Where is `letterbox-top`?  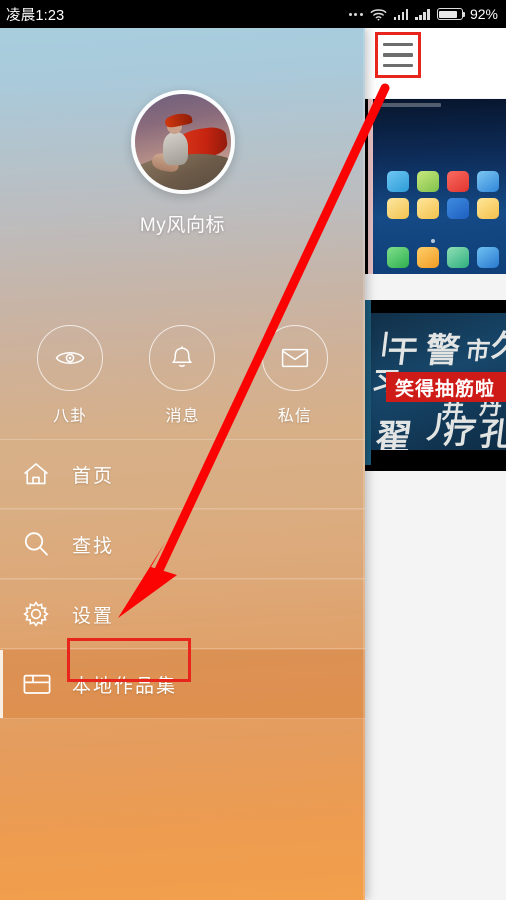
letterbox-top is located at coordinates (438, 306).